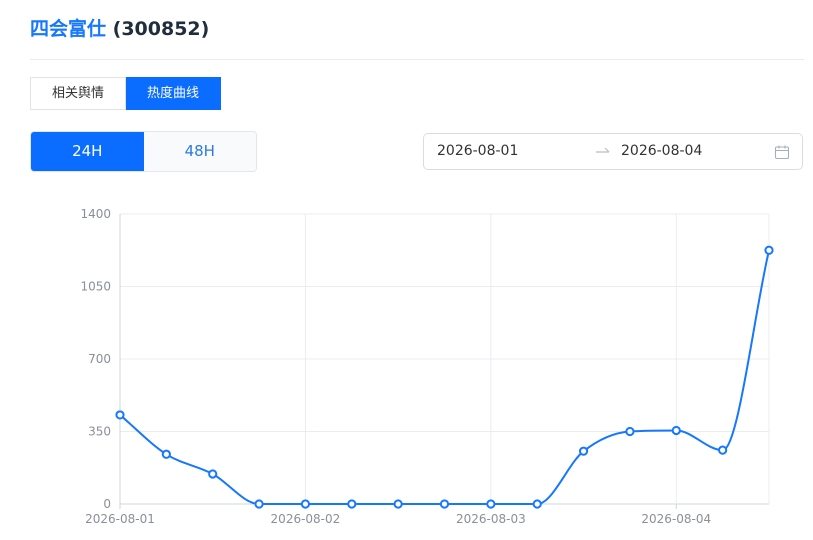 This screenshot has height=540, width=813. Describe the element at coordinates (99, 432) in the screenshot. I see `y-tick-label: 350` at that location.